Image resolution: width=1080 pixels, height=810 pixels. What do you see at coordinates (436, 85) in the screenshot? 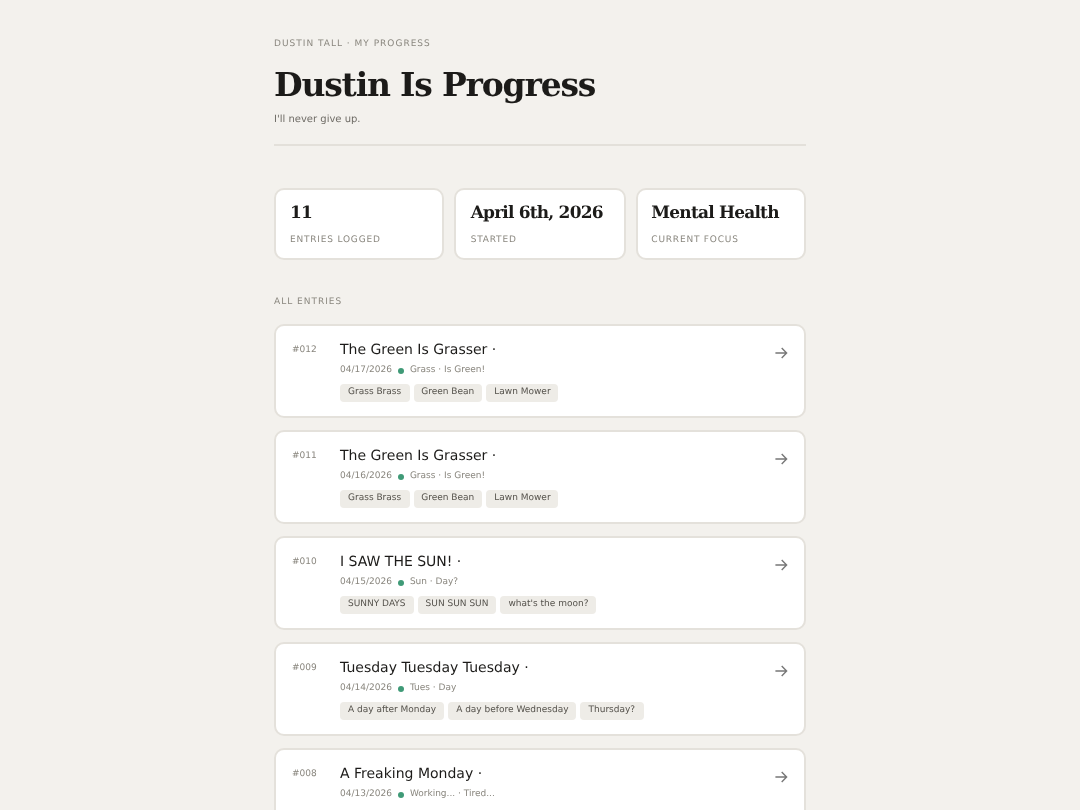
I see `page-title: Dustin Is Progress` at bounding box center [436, 85].